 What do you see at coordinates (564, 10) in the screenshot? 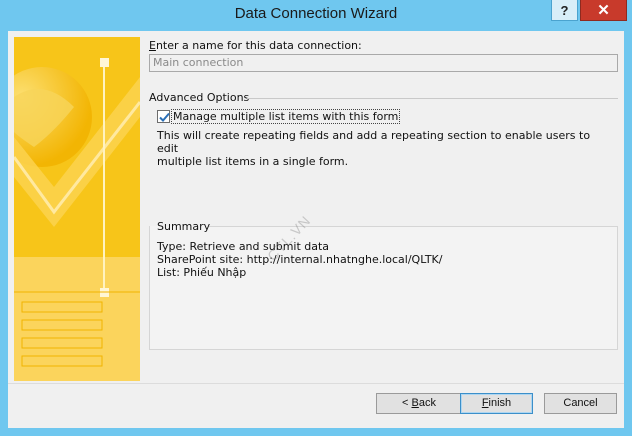
I see `help-button: ?` at bounding box center [564, 10].